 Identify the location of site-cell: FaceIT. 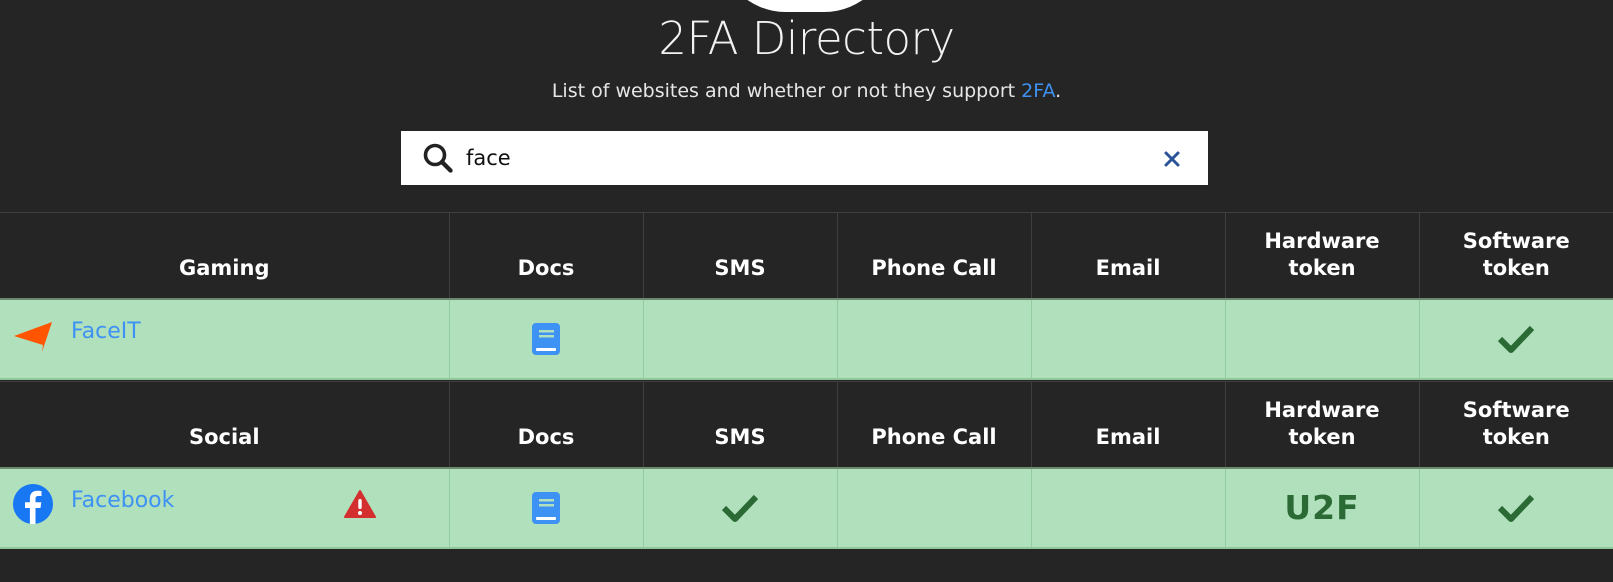
(224, 338).